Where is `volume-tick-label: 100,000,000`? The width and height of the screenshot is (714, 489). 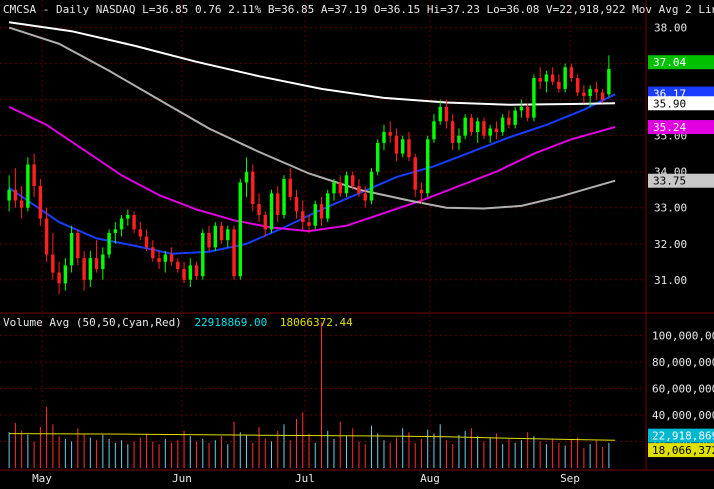 volume-tick-label: 100,000,000 is located at coordinates (683, 336).